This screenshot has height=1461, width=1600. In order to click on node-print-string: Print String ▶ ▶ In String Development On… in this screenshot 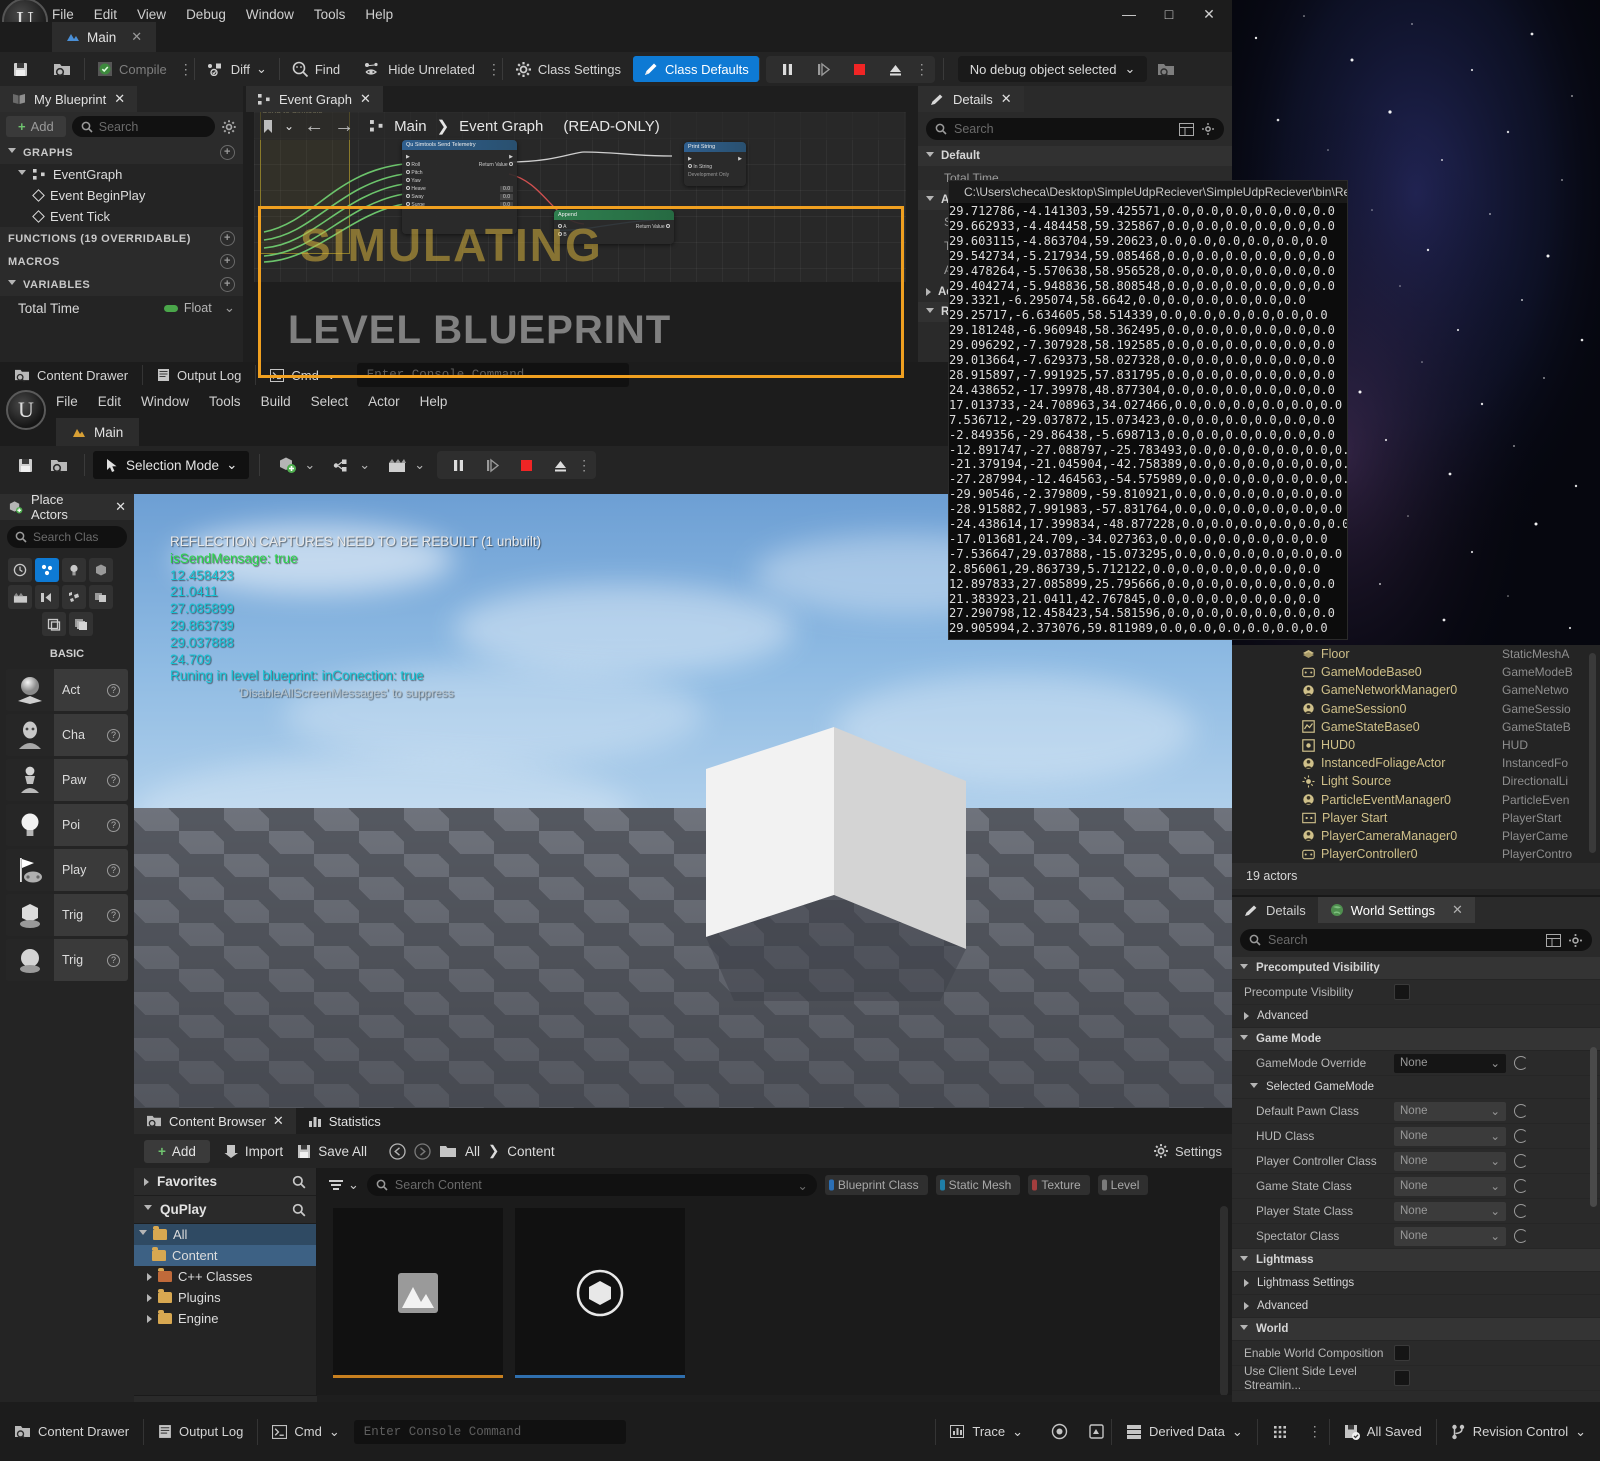, I will do `click(715, 164)`.